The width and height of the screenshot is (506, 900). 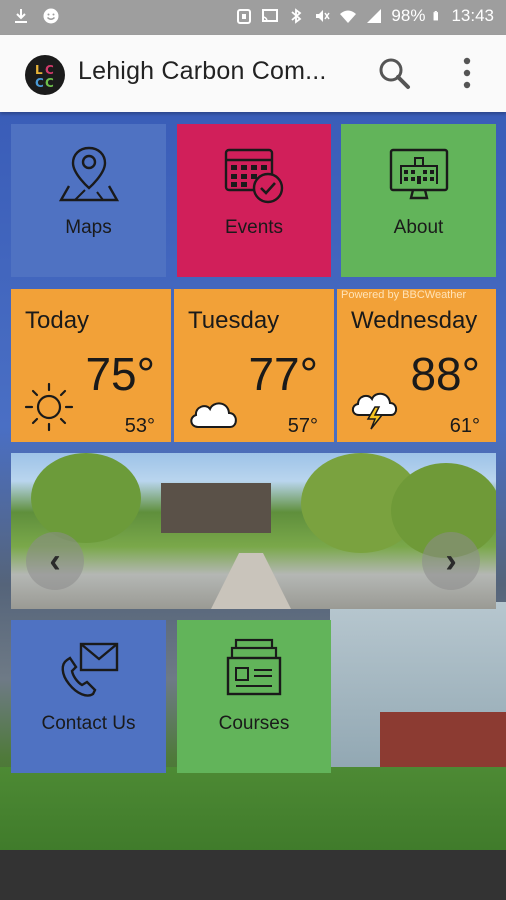 I want to click on weather-low: 61°, so click(x=464, y=426).